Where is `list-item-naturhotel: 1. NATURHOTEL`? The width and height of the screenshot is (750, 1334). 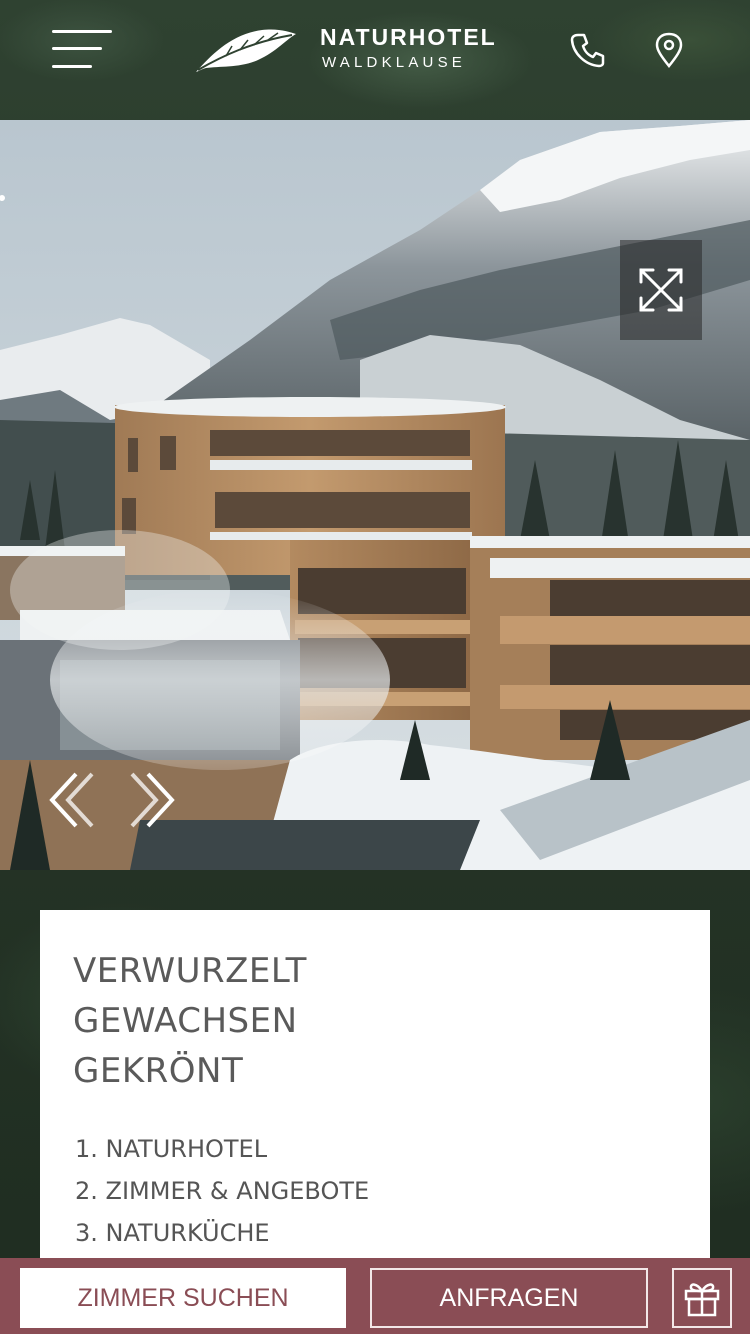
list-item-naturhotel: 1. NATURHOTEL is located at coordinates (222, 1149).